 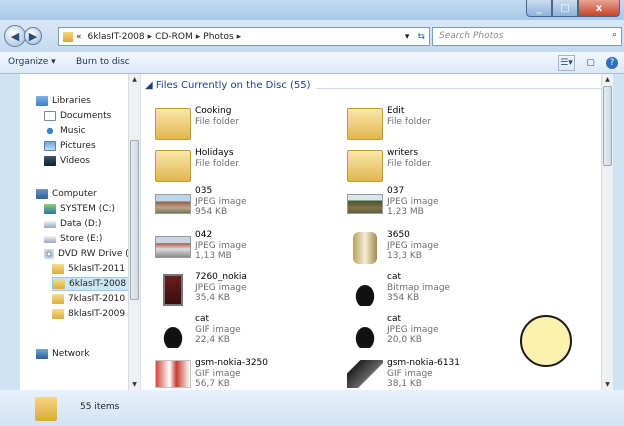 I want to click on file-item: 7260_nokia JPEG image 35,4 KB, so click(x=255, y=291).